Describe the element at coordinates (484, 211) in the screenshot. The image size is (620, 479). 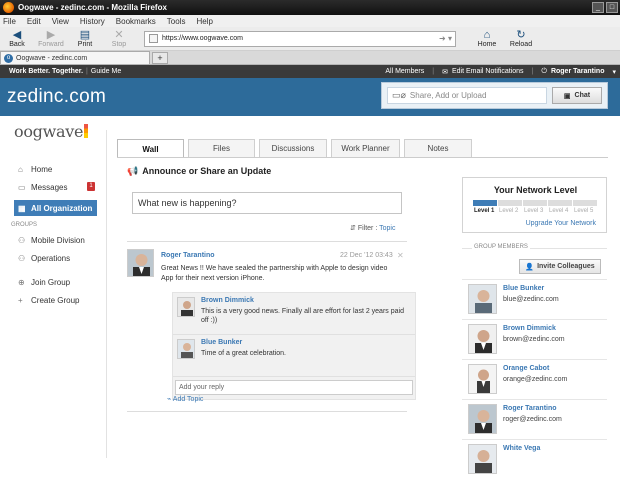
I see `level-label: Level 1` at that location.